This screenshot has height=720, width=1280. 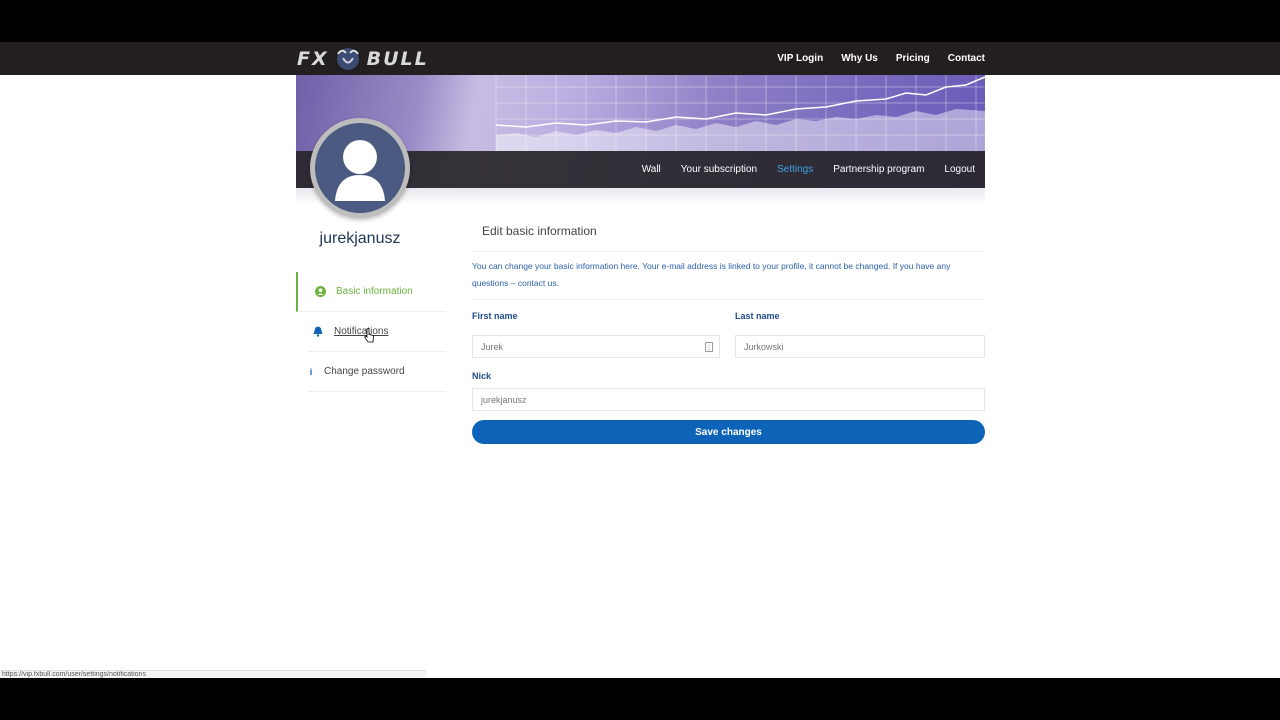 What do you see at coordinates (369, 335) in the screenshot?
I see `hand-cursor-icon` at bounding box center [369, 335].